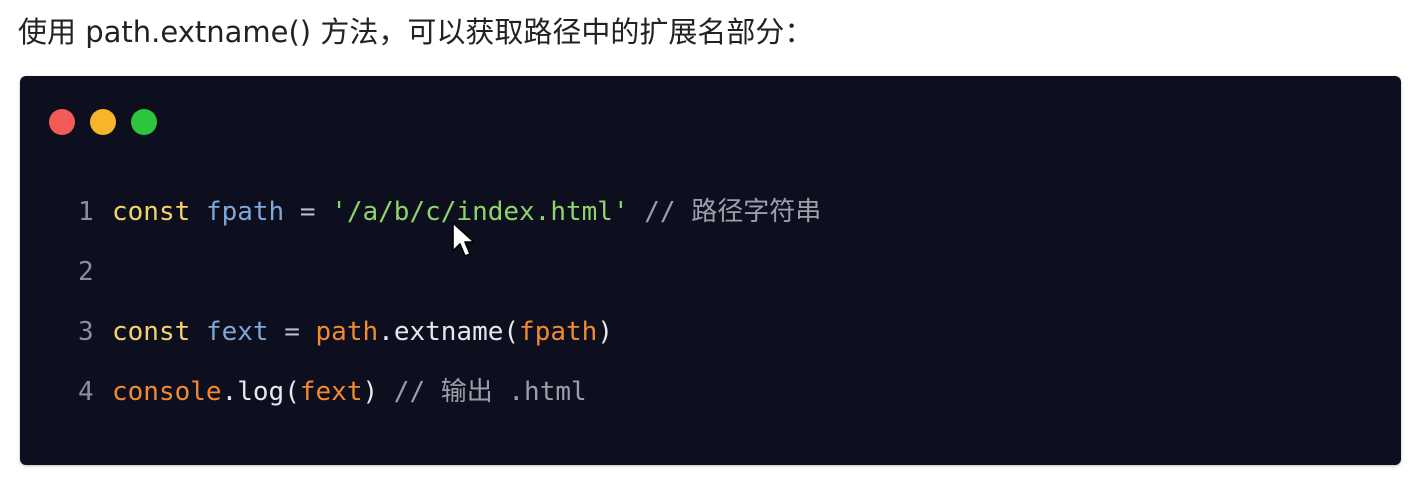 This screenshot has width=1422, height=484. What do you see at coordinates (62, 122) in the screenshot?
I see `red-dot-icon` at bounding box center [62, 122].